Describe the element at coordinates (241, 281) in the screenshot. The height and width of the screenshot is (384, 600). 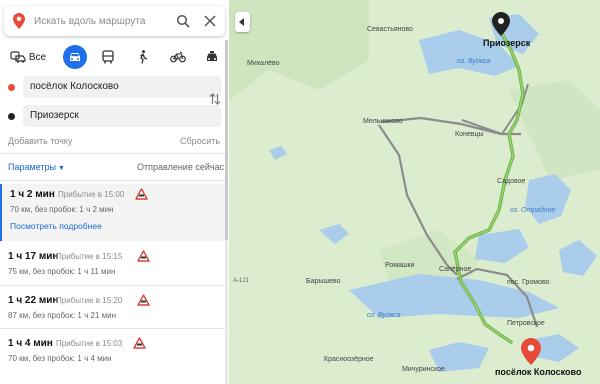
I see `map-label-road: А-121` at that location.